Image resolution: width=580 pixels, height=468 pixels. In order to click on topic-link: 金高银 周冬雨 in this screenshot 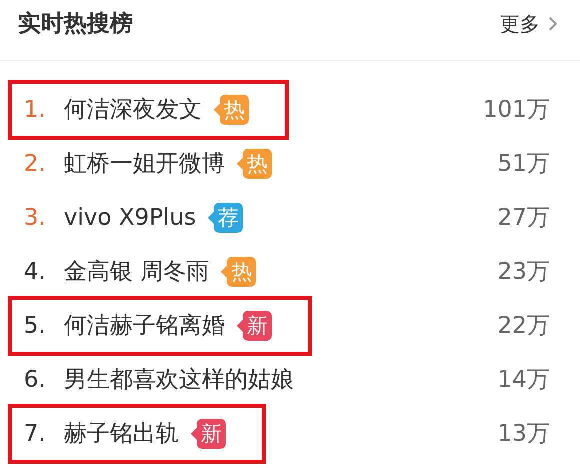, I will do `click(137, 272)`.